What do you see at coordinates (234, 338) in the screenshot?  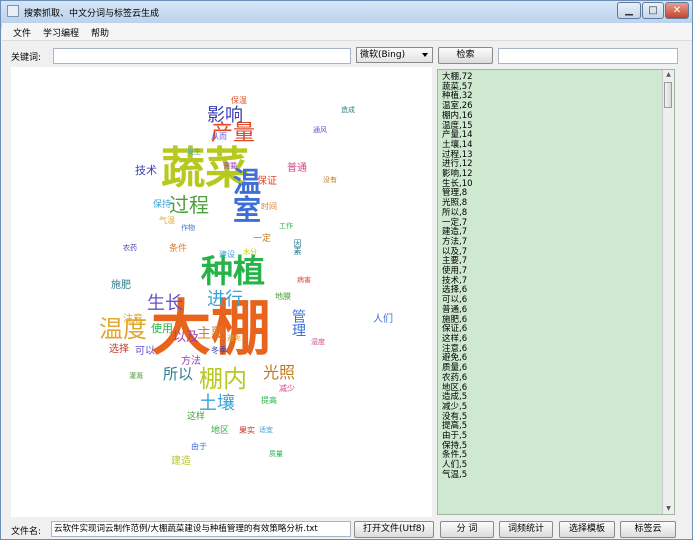 I see `word-cloud-word: 避免` at bounding box center [234, 338].